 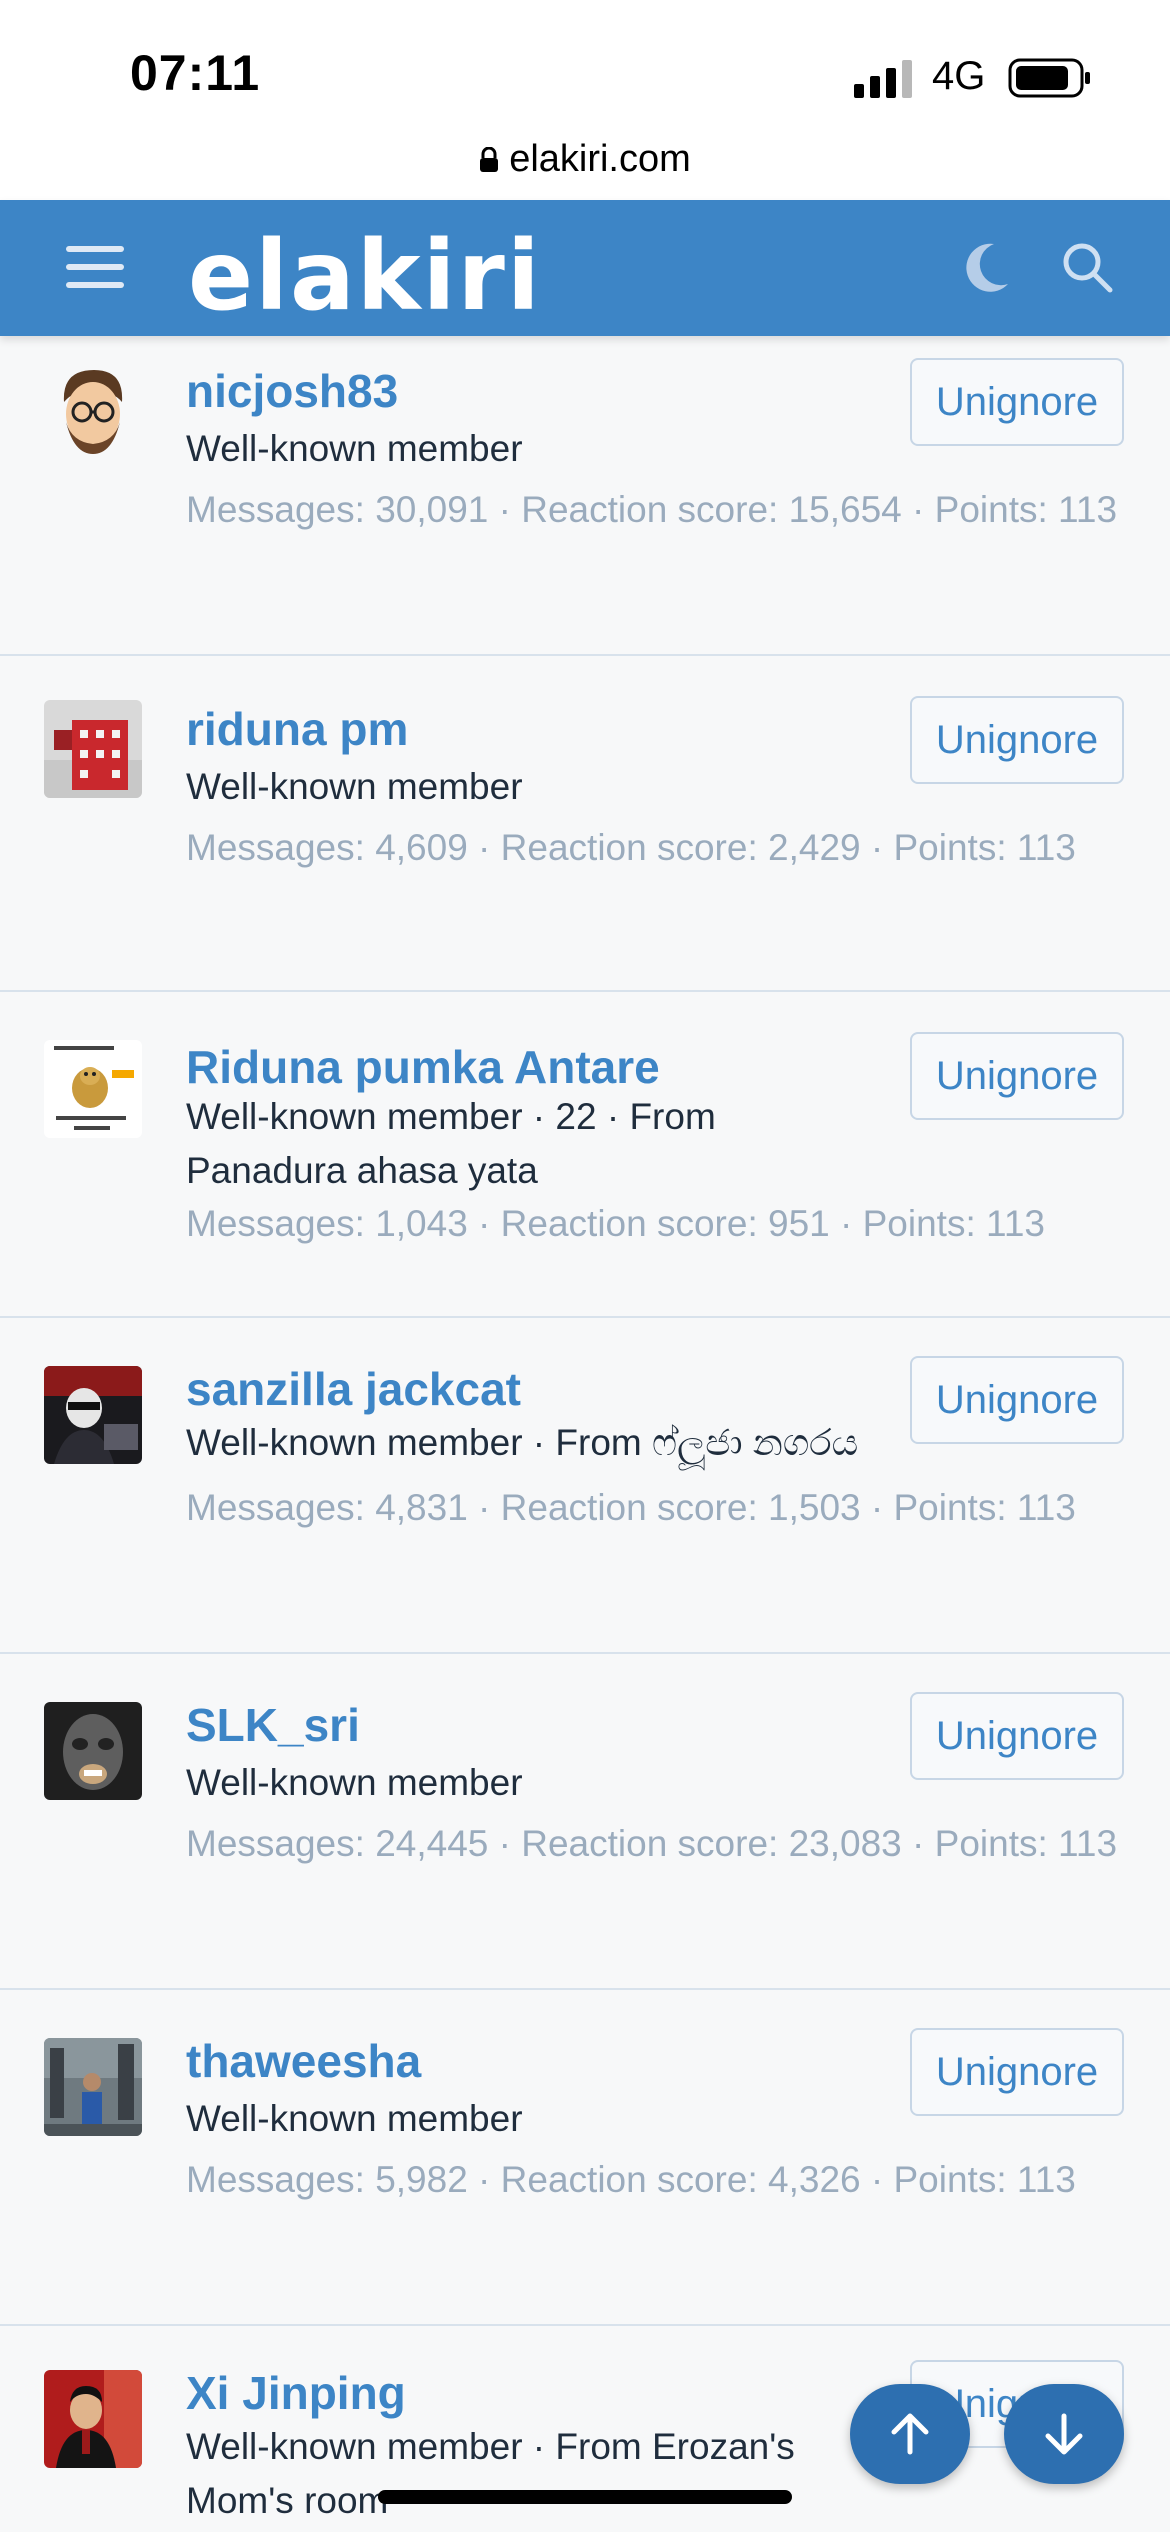 I want to click on scroll-top-button, so click(x=910, y=2434).